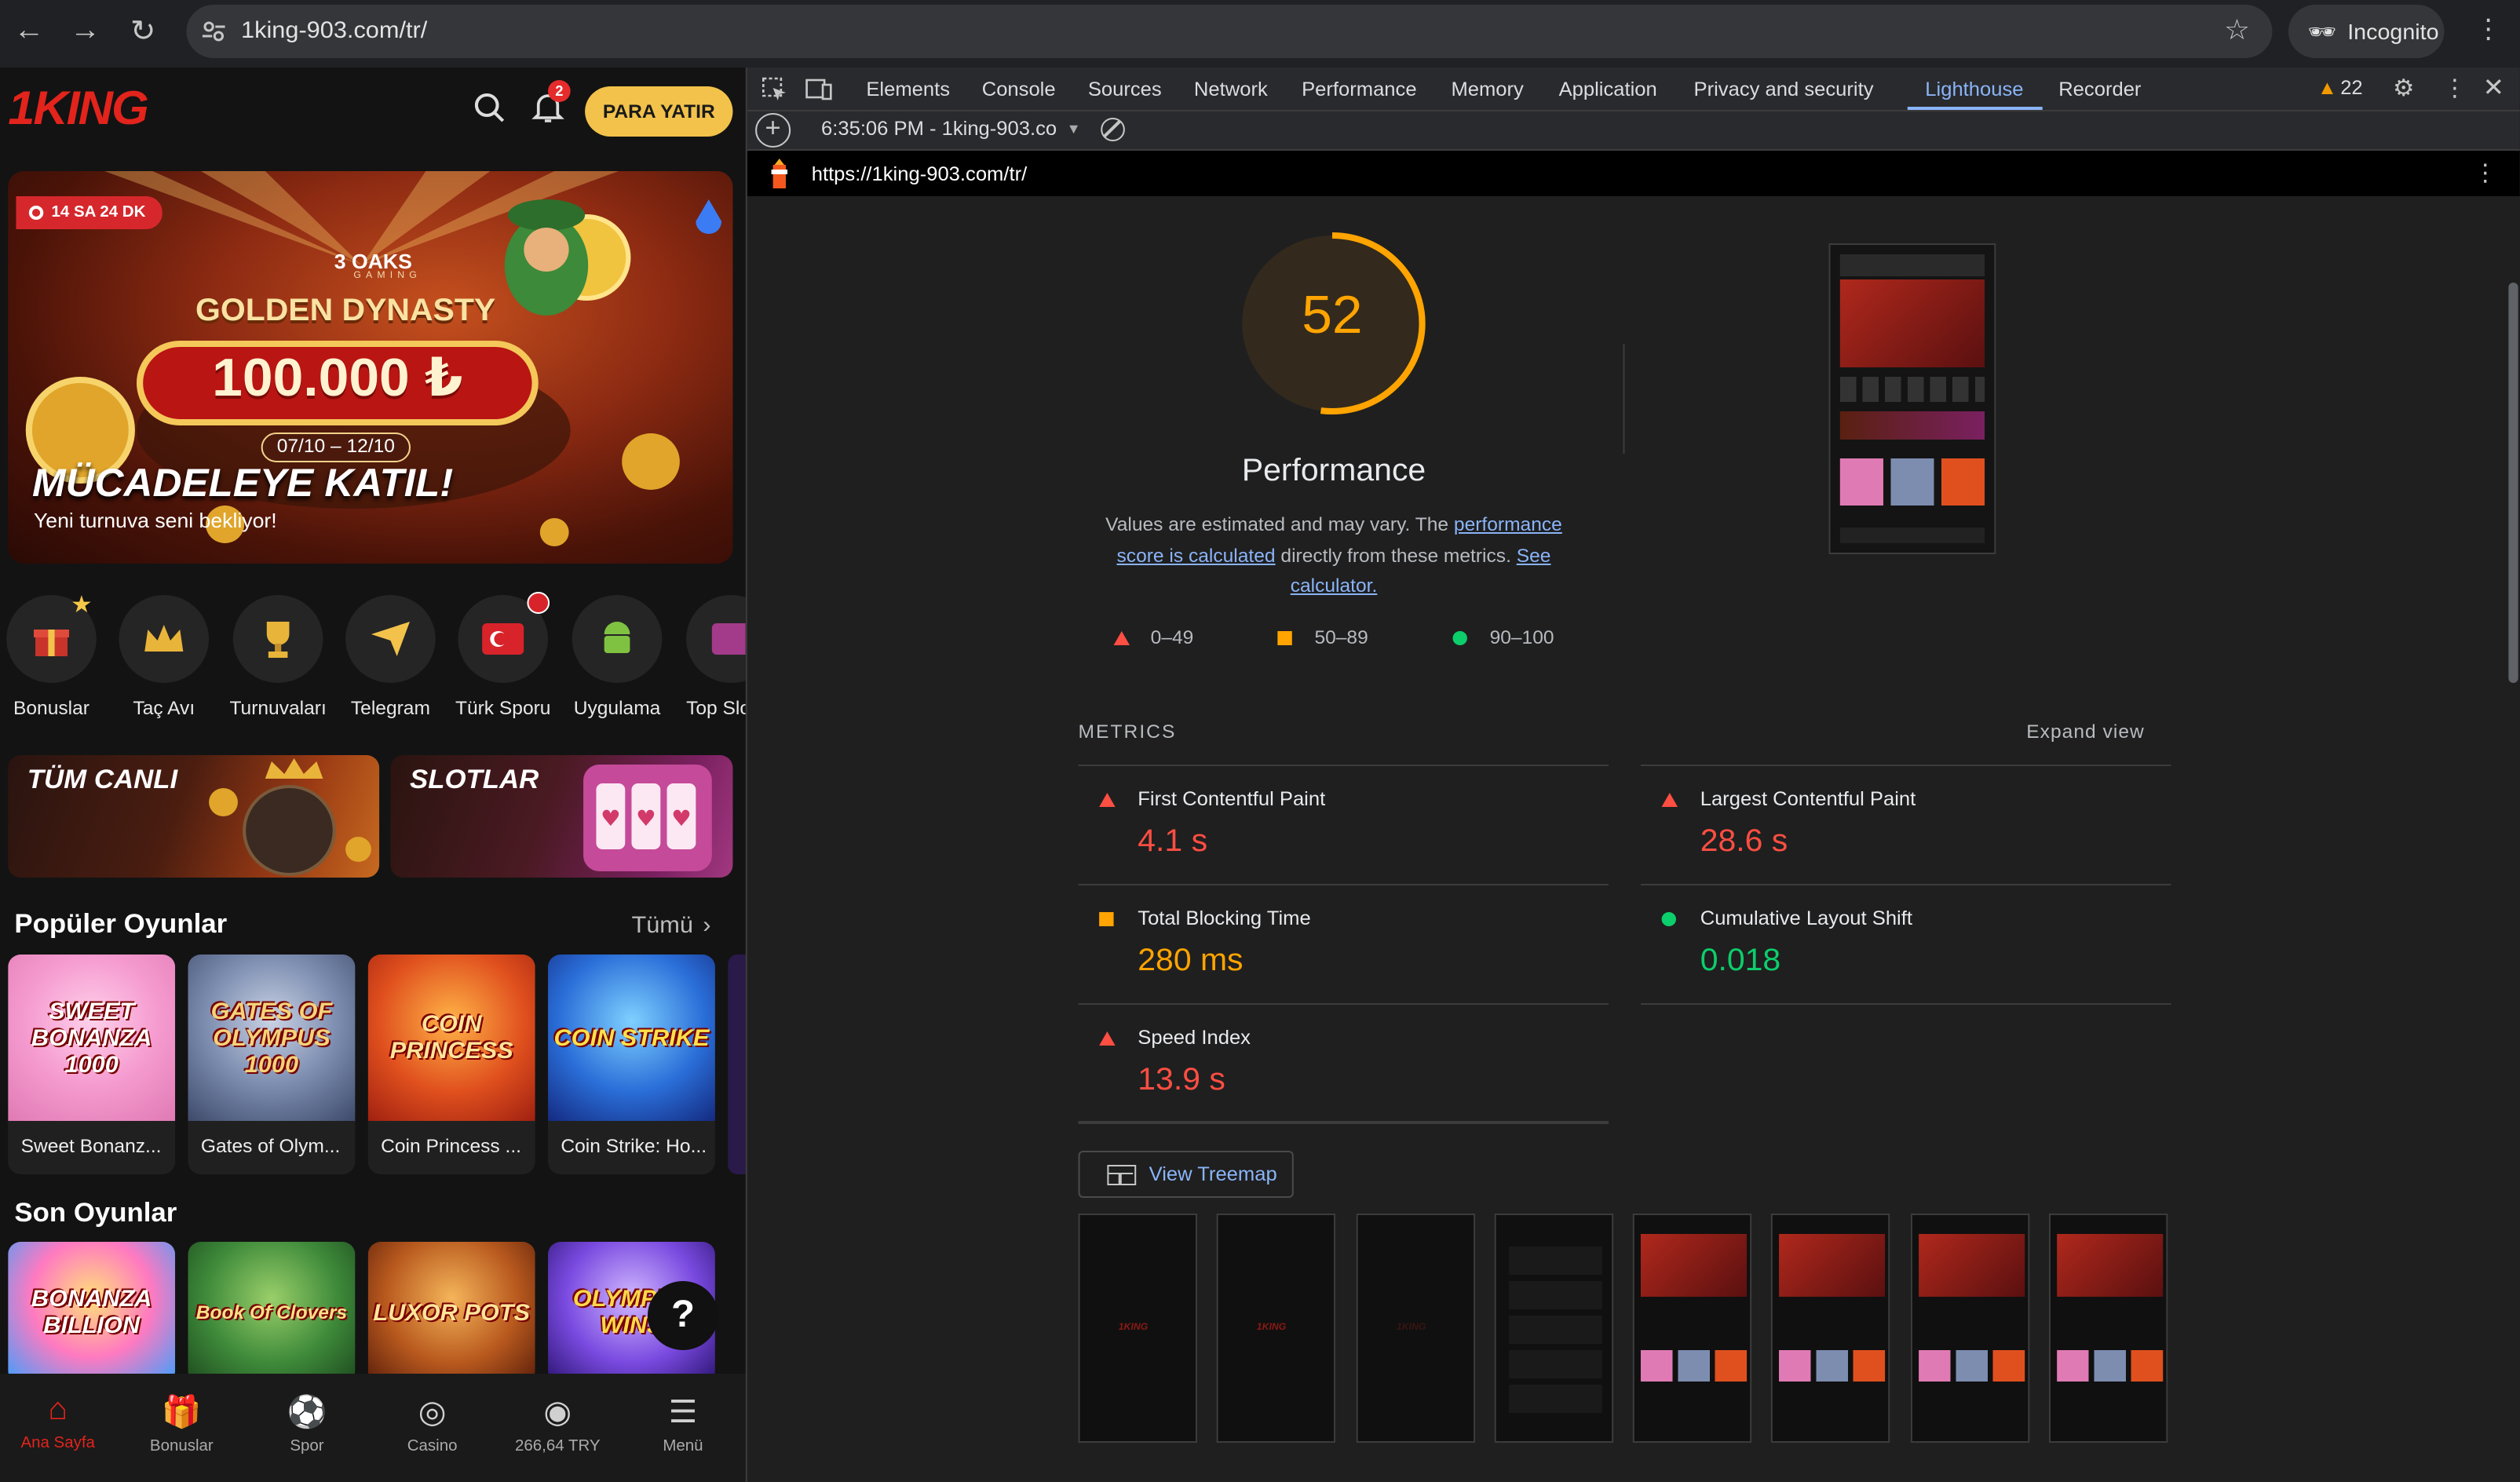 The height and width of the screenshot is (1482, 2520). What do you see at coordinates (1121, 638) in the screenshot?
I see `fail-triangle-icon` at bounding box center [1121, 638].